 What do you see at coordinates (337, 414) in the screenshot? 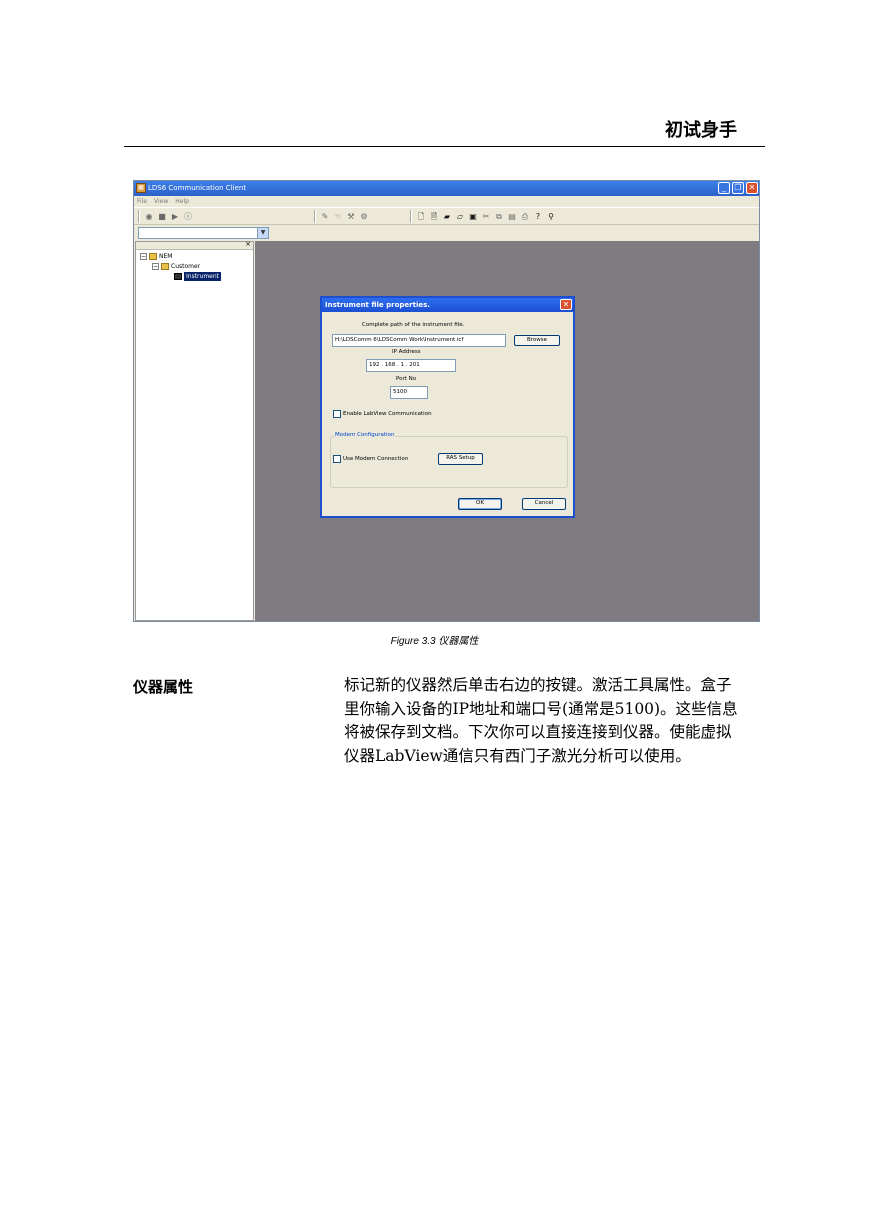
I see `labview-checkbox` at bounding box center [337, 414].